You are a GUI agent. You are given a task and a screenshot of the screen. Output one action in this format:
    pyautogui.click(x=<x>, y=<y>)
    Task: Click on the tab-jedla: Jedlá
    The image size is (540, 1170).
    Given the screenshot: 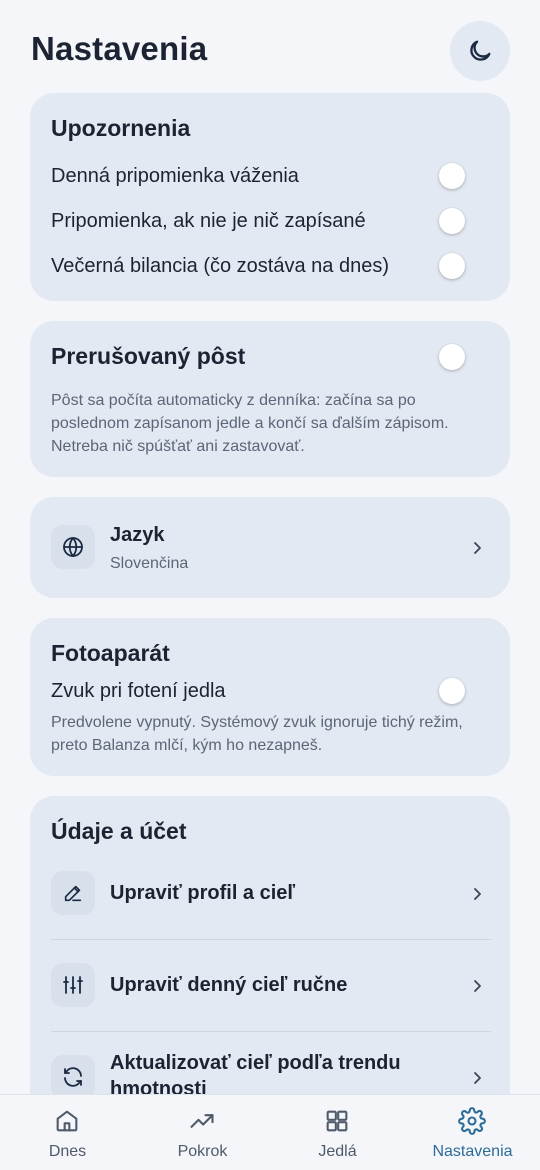 What is the action you would take?
    pyautogui.click(x=337, y=1132)
    